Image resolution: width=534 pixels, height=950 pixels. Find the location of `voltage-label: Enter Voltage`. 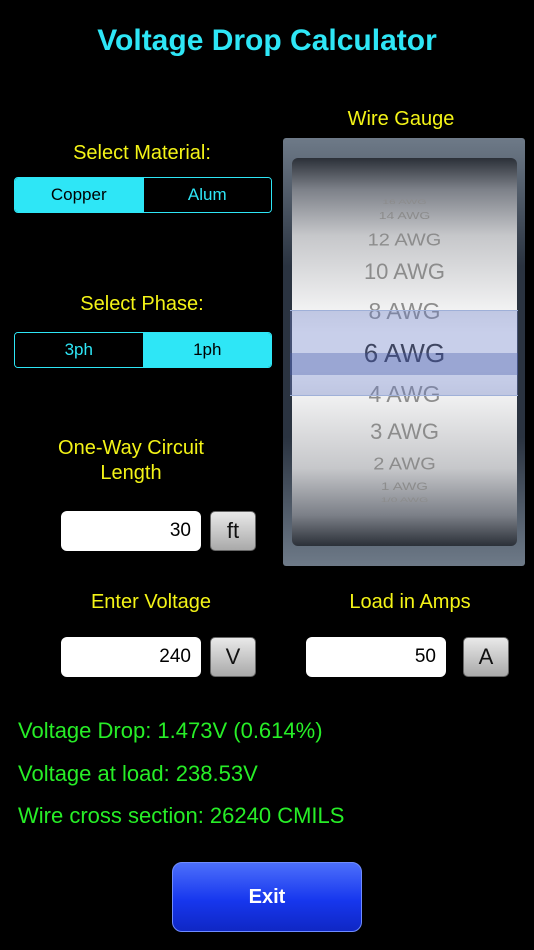

voltage-label: Enter Voltage is located at coordinates (151, 602).